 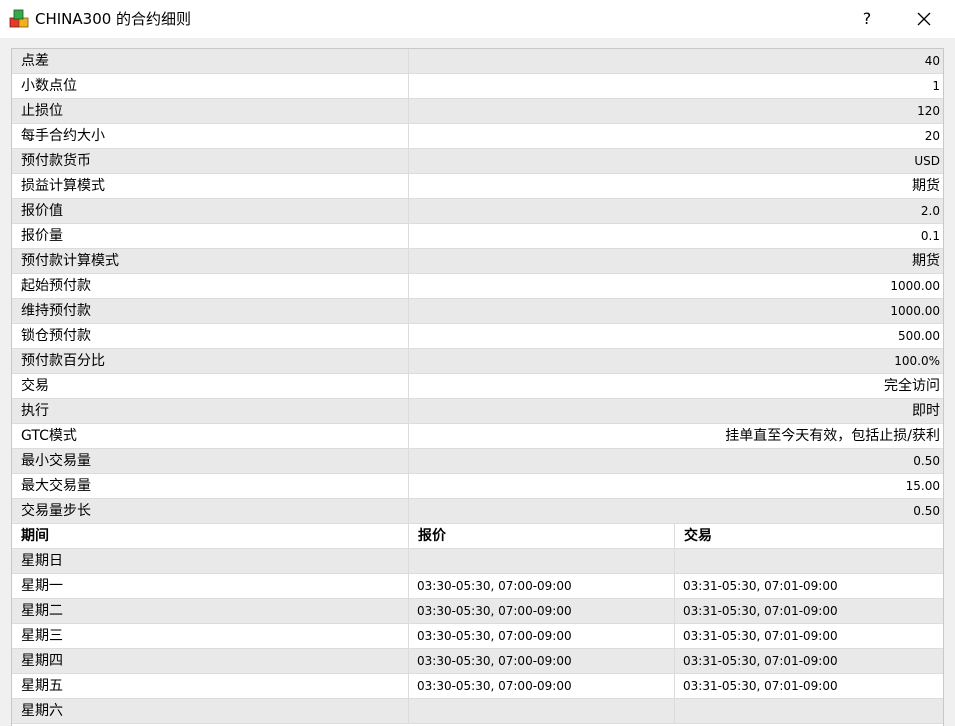 I want to click on spec-value: 即时, so click(x=926, y=411).